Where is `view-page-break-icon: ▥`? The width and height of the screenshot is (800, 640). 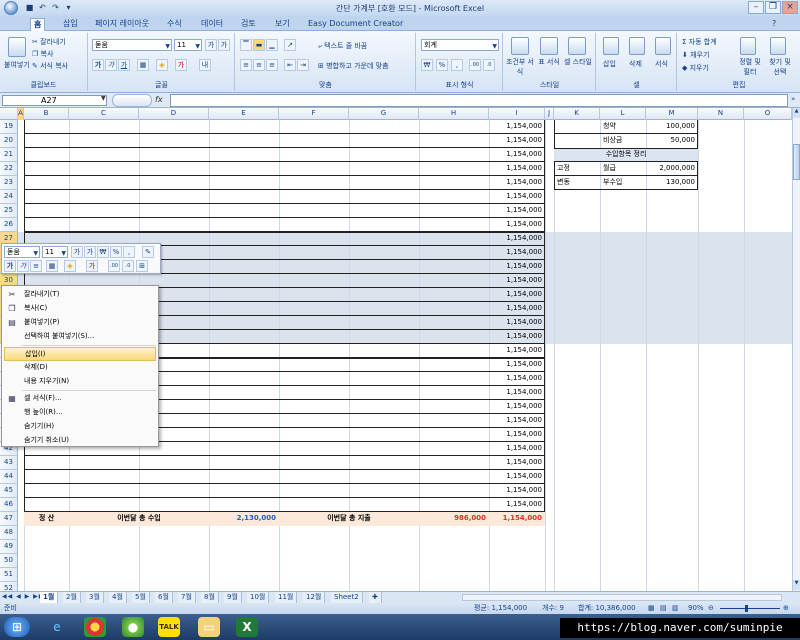
view-page-break-icon: ▥ is located at coordinates (675, 608).